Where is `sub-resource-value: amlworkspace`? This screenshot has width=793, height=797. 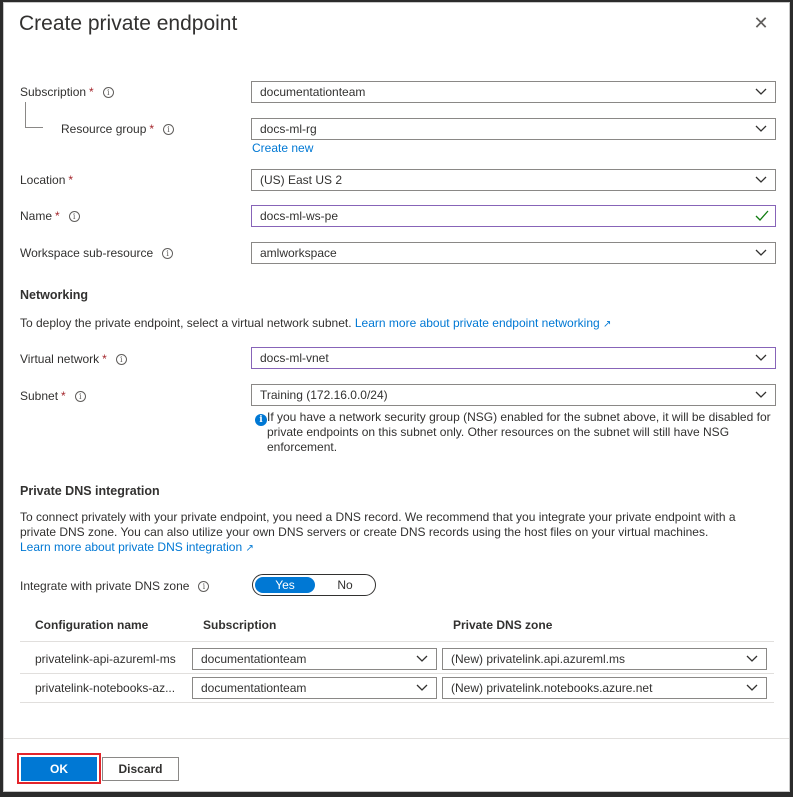
sub-resource-value: amlworkspace is located at coordinates (298, 253).